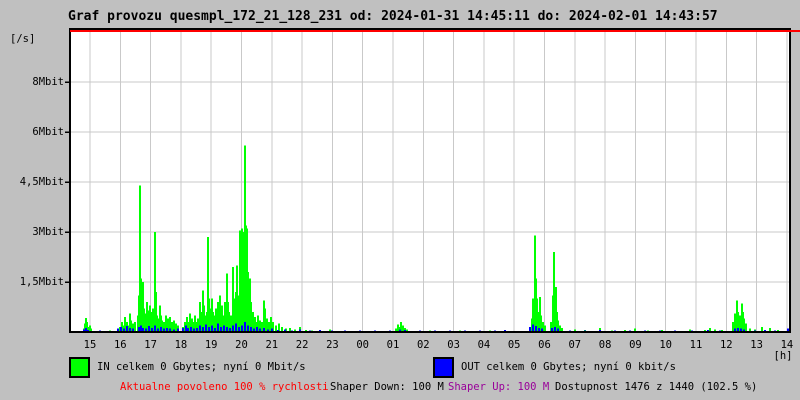 This screenshot has height=400, width=800. What do you see at coordinates (211, 345) in the screenshot?
I see `x-tick-label: 19` at bounding box center [211, 345].